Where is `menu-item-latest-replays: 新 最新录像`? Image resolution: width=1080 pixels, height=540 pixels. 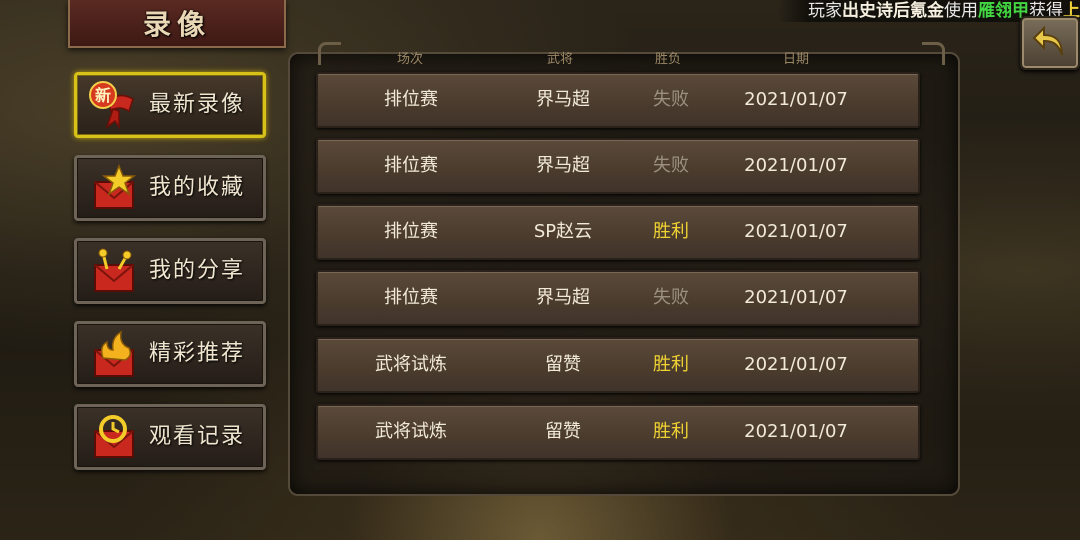 menu-item-latest-replays: 新 最新录像 is located at coordinates (170, 105).